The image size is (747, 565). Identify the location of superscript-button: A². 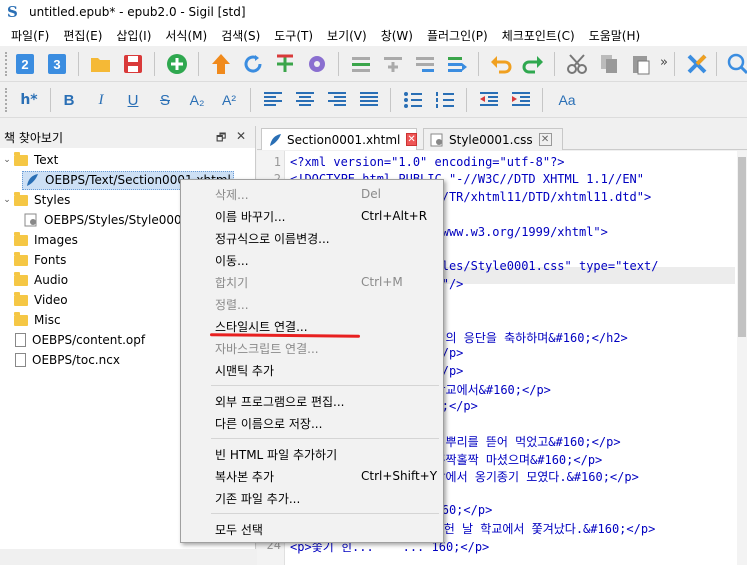
(229, 100).